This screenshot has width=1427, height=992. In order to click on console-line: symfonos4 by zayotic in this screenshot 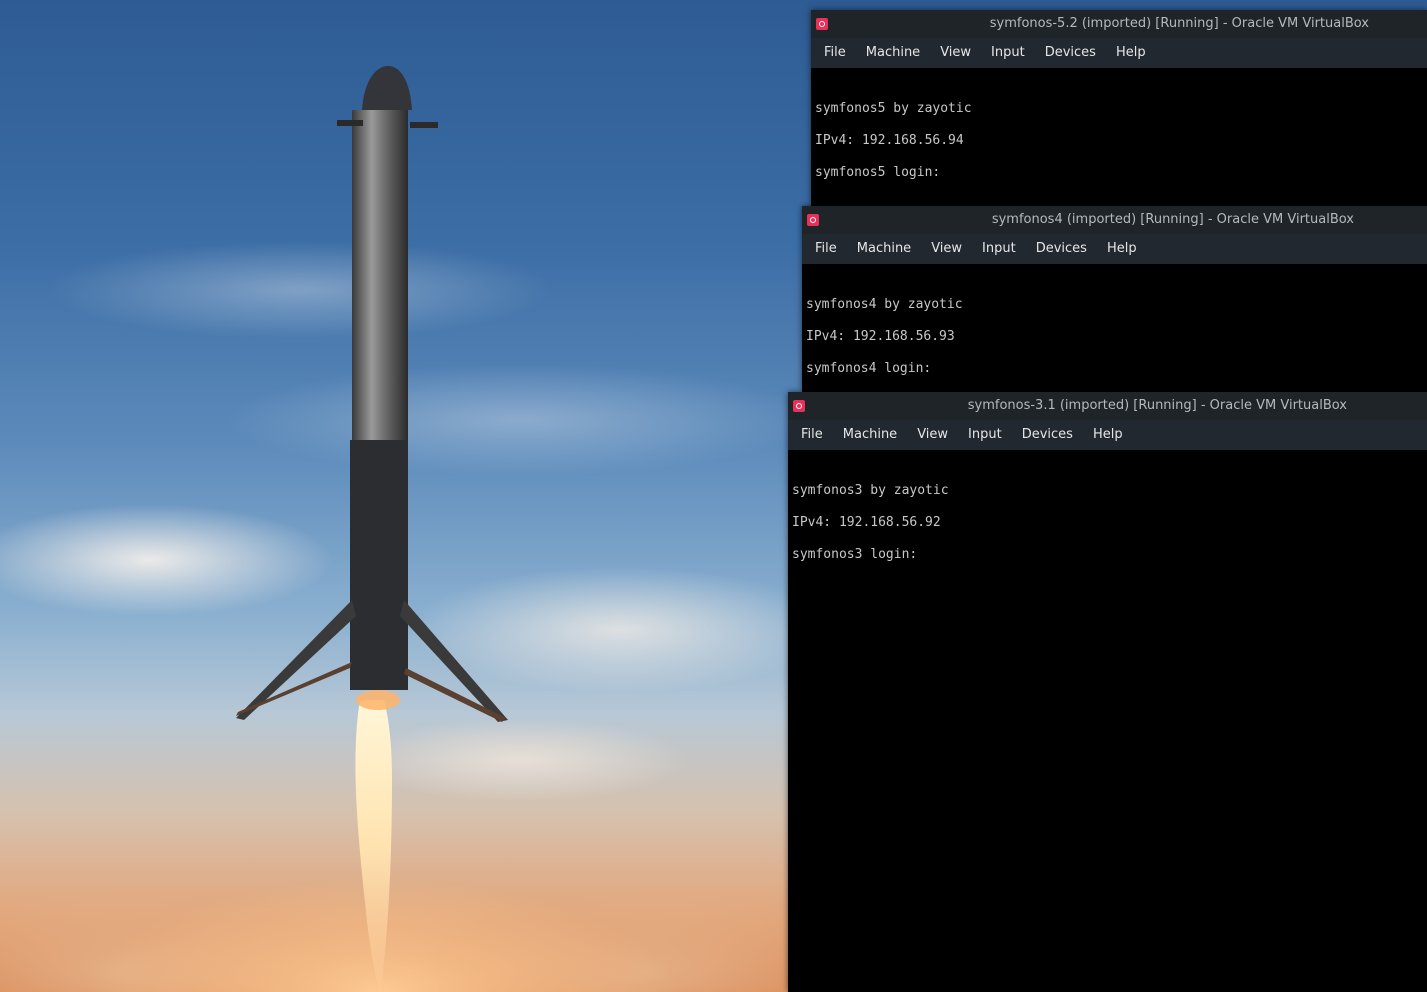, I will do `click(884, 304)`.